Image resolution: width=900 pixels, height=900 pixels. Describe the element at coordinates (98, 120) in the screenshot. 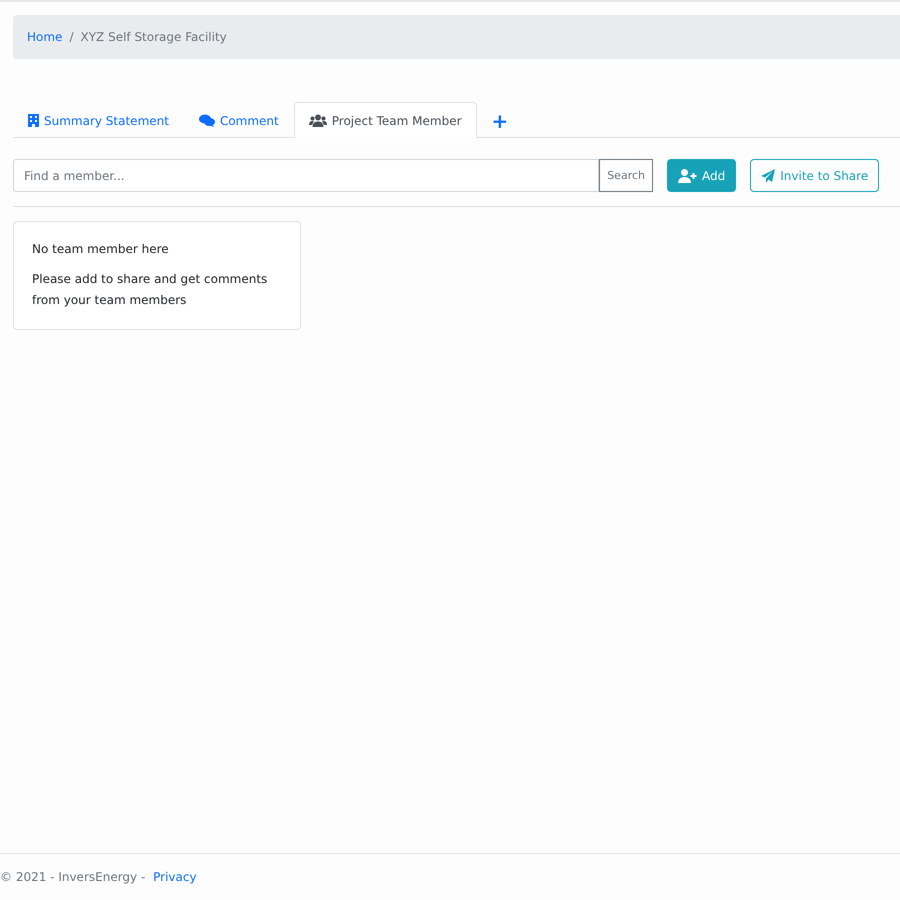

I see `tab: Summary Statement` at that location.